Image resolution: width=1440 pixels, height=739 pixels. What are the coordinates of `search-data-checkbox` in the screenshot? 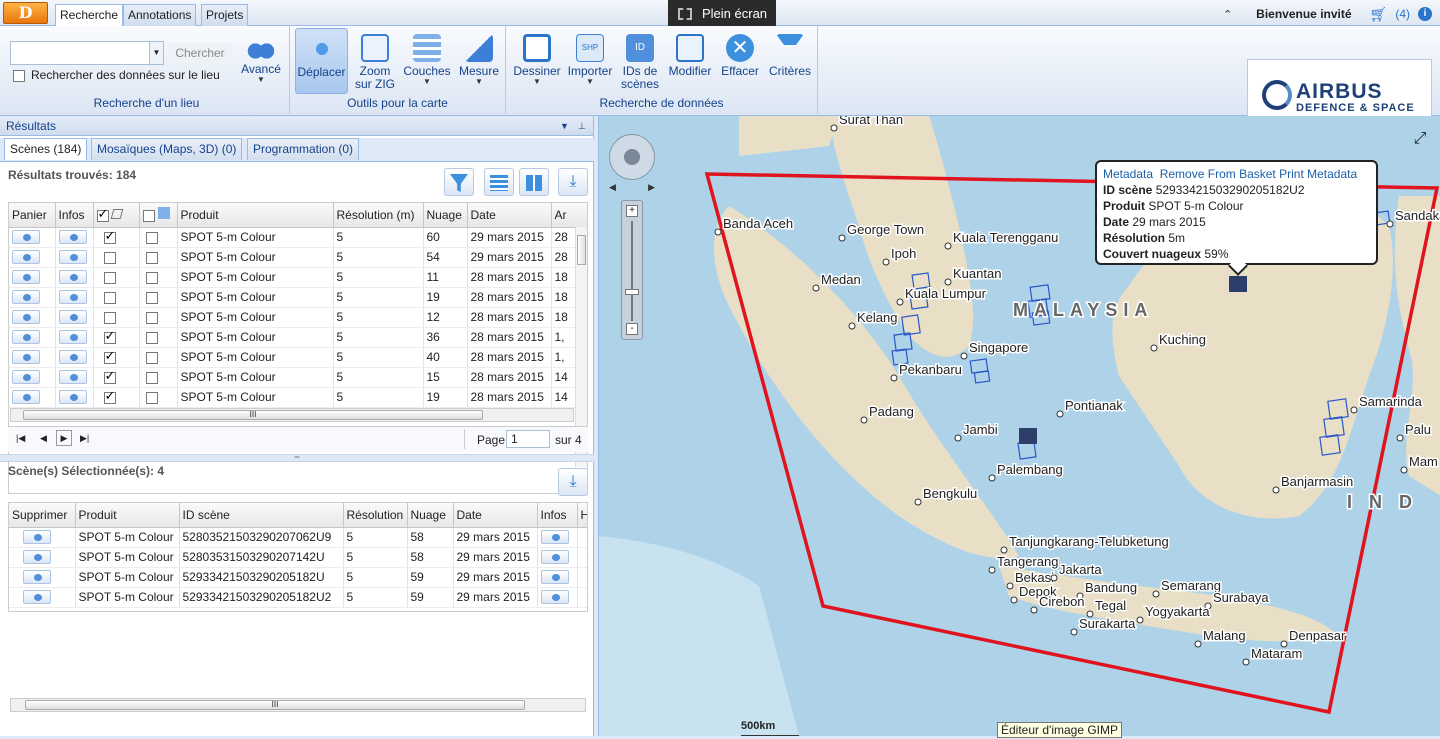 It's located at (19, 75).